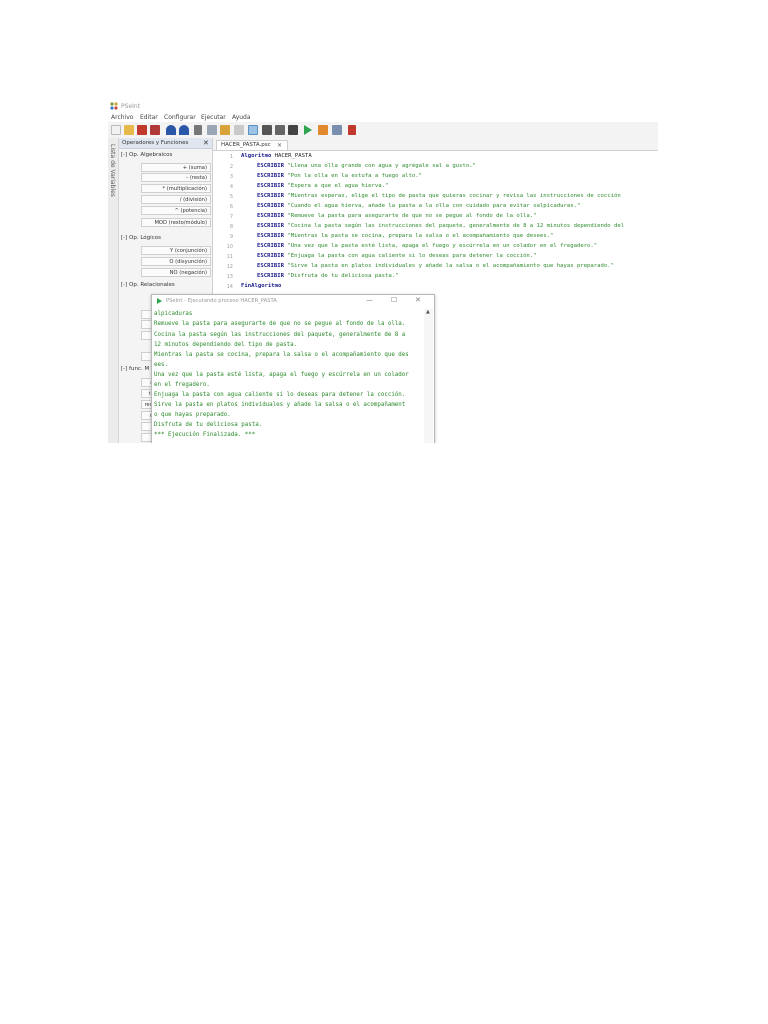  Describe the element at coordinates (352, 130) in the screenshot. I see `help-icon` at that location.